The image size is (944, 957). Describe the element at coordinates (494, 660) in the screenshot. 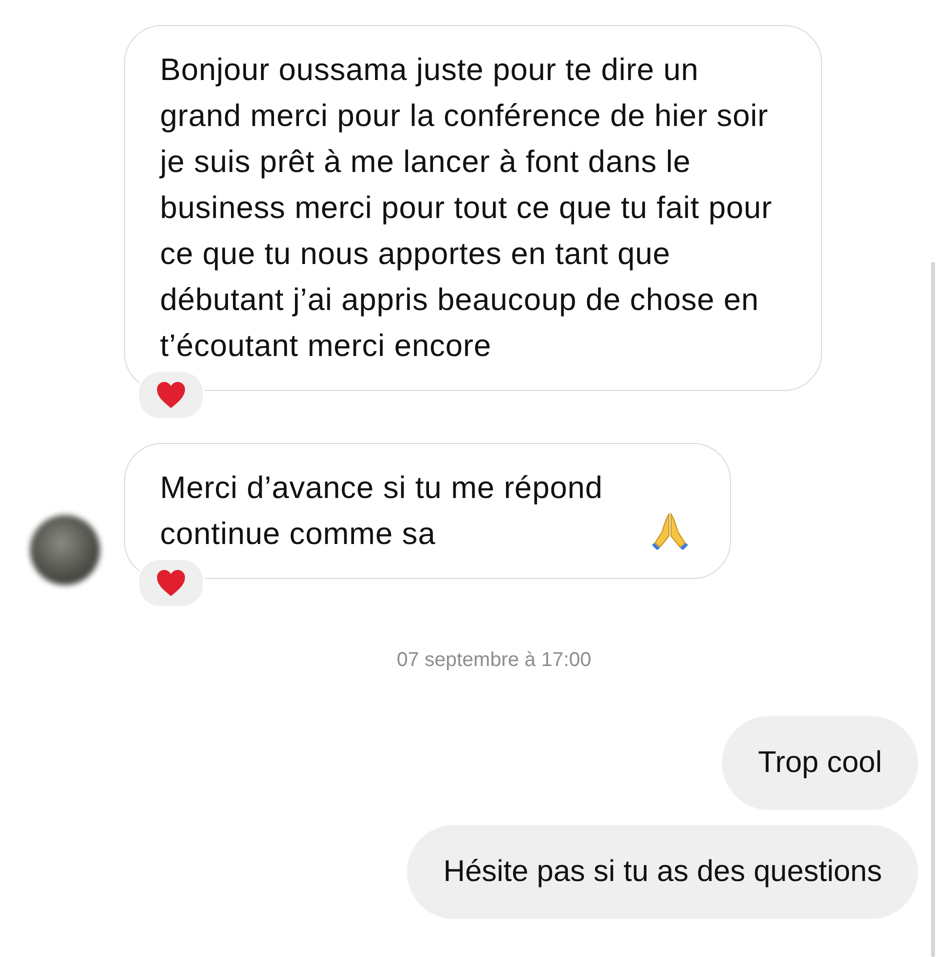

I see `timestamp: 07 septembre à 17:00` at that location.